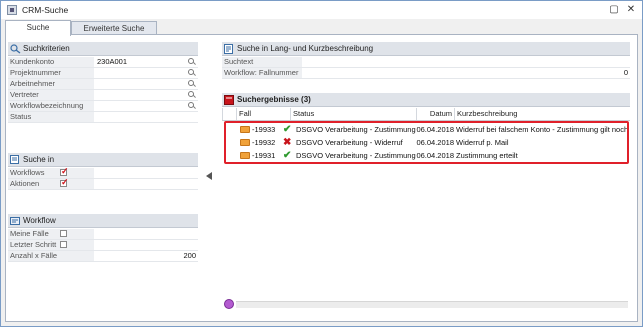  I want to click on results-header: Suchergebnisse (3), so click(426, 100).